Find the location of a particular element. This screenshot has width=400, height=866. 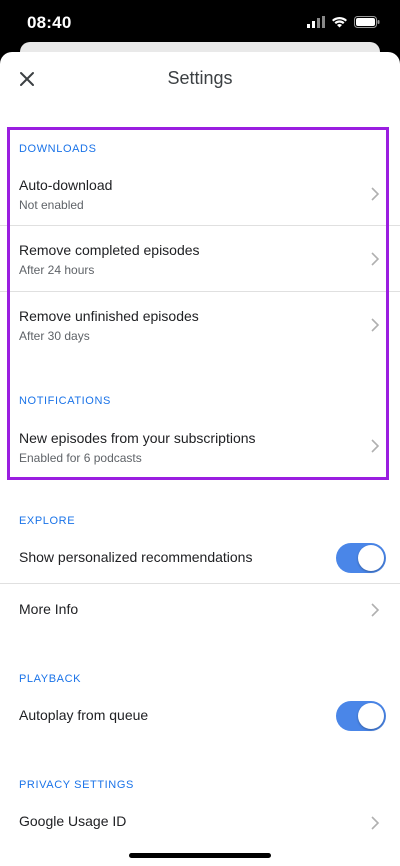

row-title: More Info is located at coordinates (49, 609).